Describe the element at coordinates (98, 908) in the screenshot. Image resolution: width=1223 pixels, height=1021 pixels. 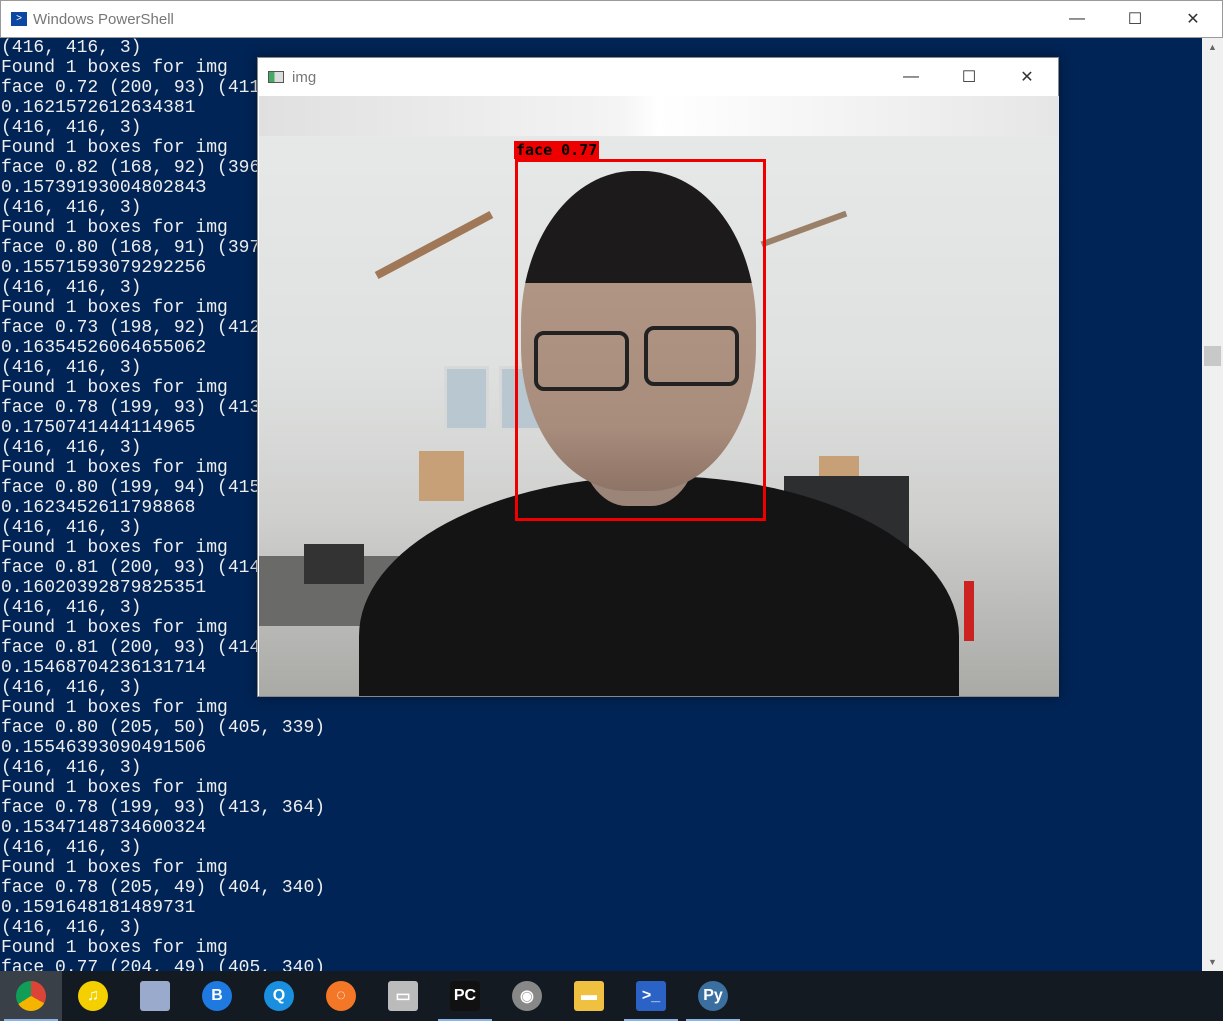
I see `console-line: 0.1591648181489731` at that location.